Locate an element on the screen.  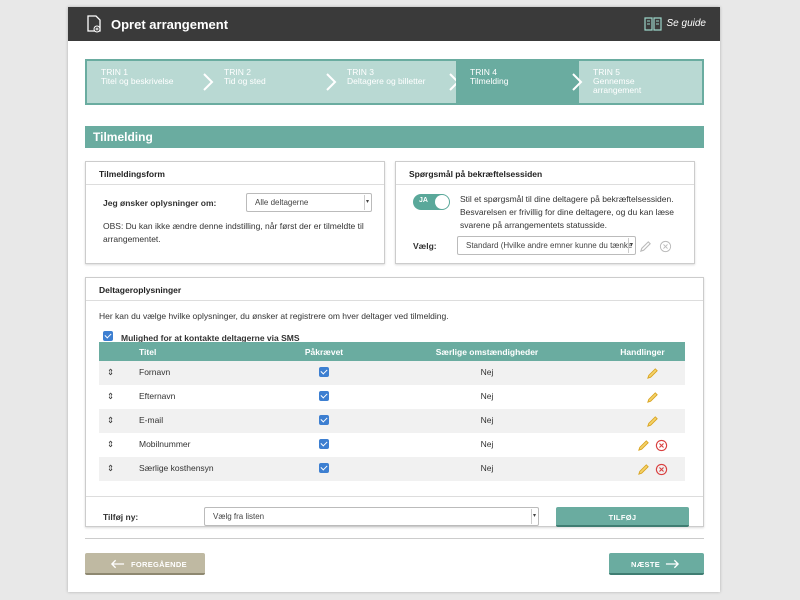
table-row: ⇕ Fornavn Nej is located at coordinates (392, 373).